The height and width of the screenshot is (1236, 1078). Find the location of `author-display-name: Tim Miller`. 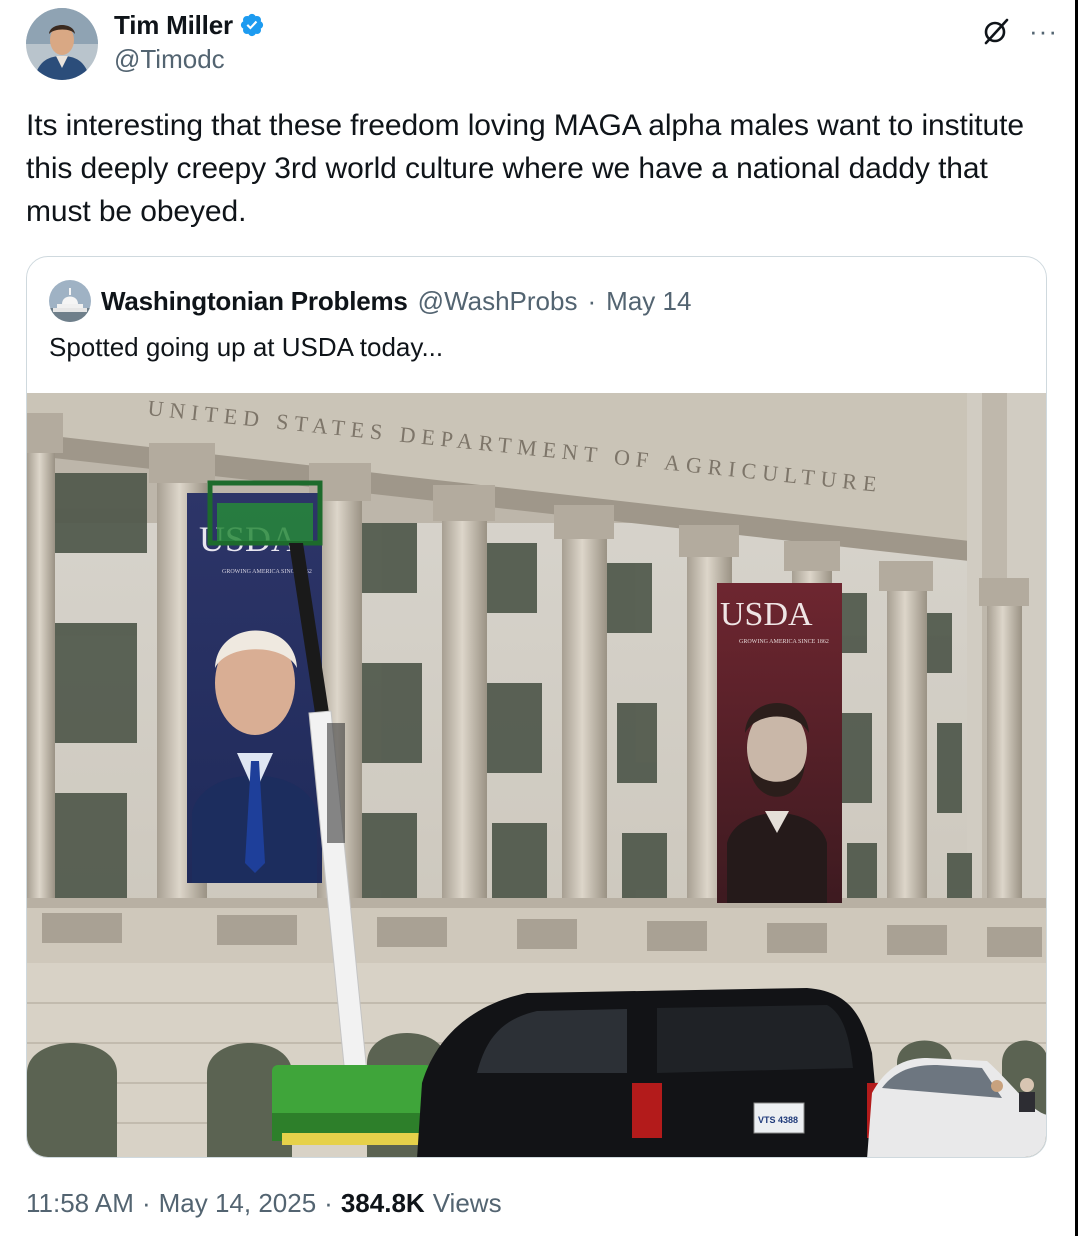

author-display-name: Tim Miller is located at coordinates (173, 25).